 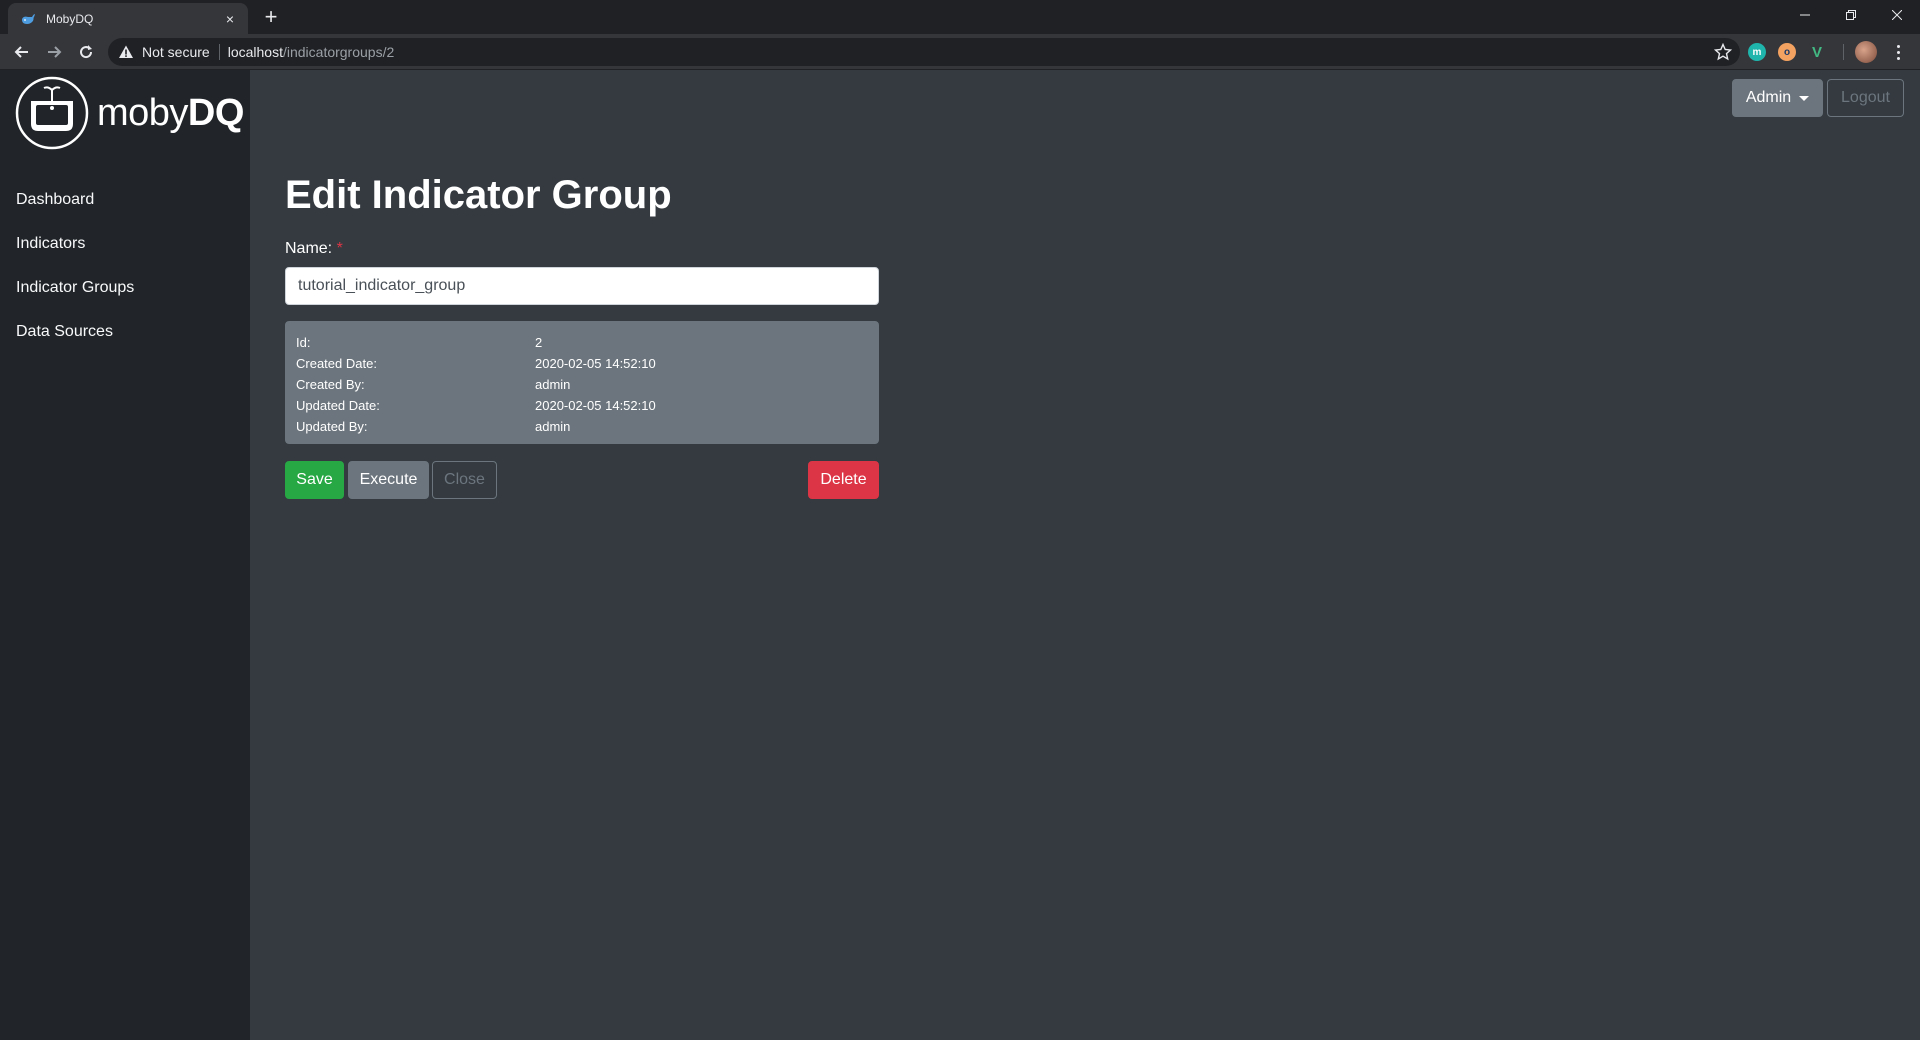 I want to click on sidebar-item-indicator-groups: Indicator Groups, so click(x=125, y=288).